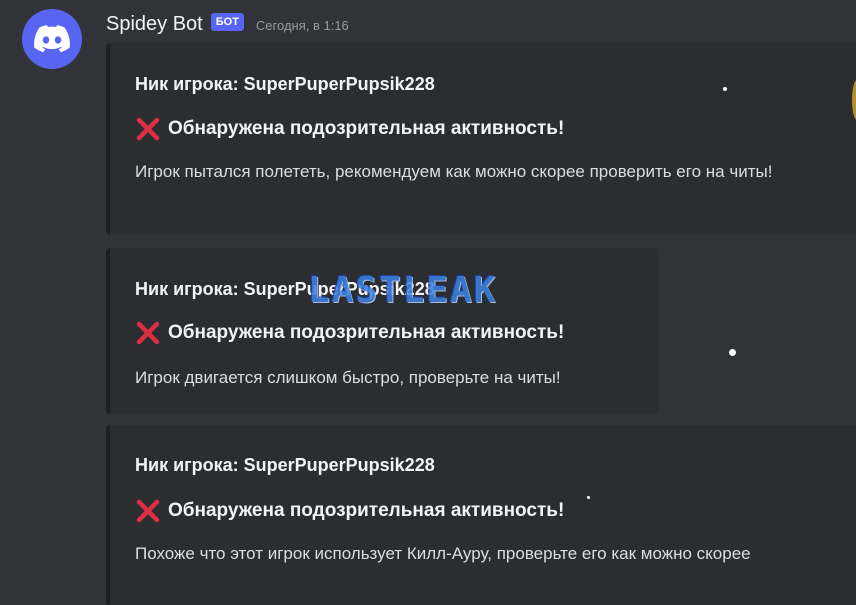  What do you see at coordinates (403, 290) in the screenshot?
I see `watermark-logo: LASTLEAK` at bounding box center [403, 290].